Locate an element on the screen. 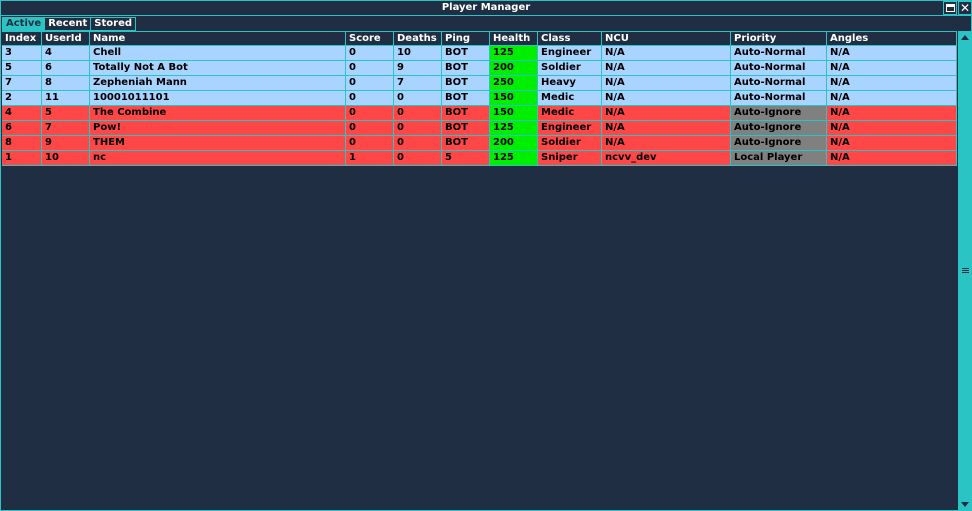 Image resolution: width=972 pixels, height=511 pixels. cell-index: 5 is located at coordinates (22, 68).